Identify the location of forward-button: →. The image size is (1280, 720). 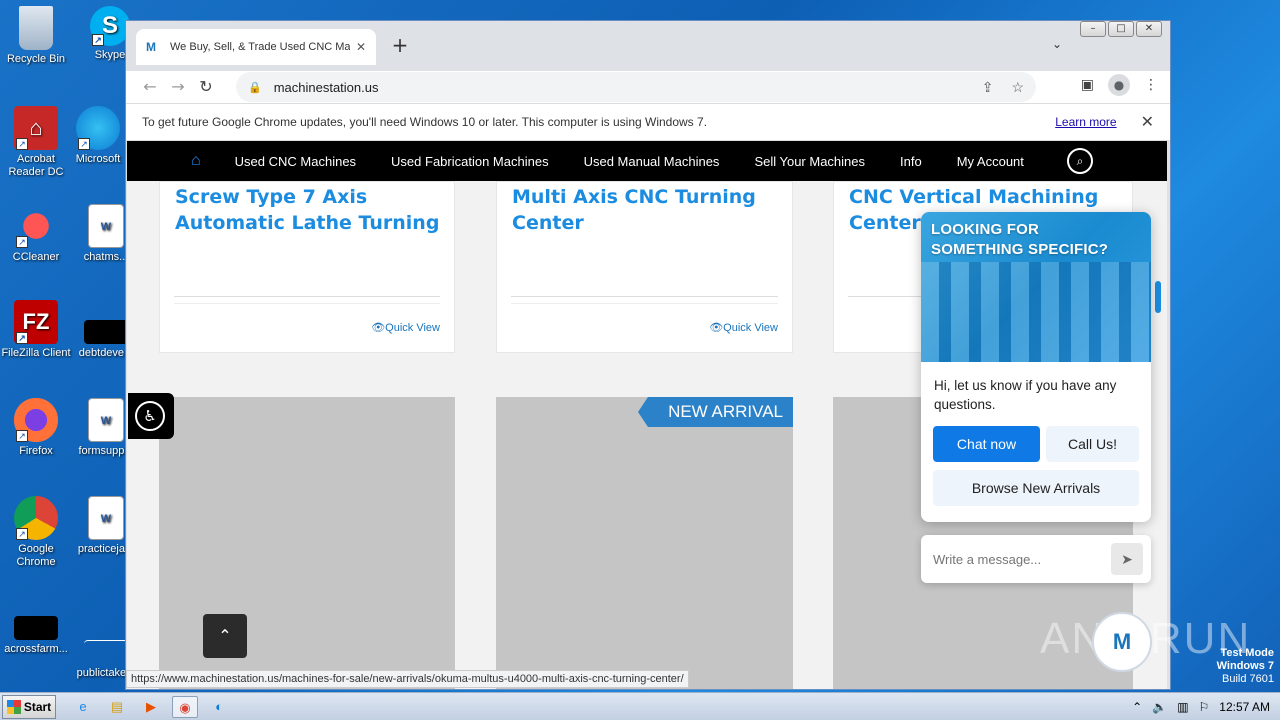
(178, 87).